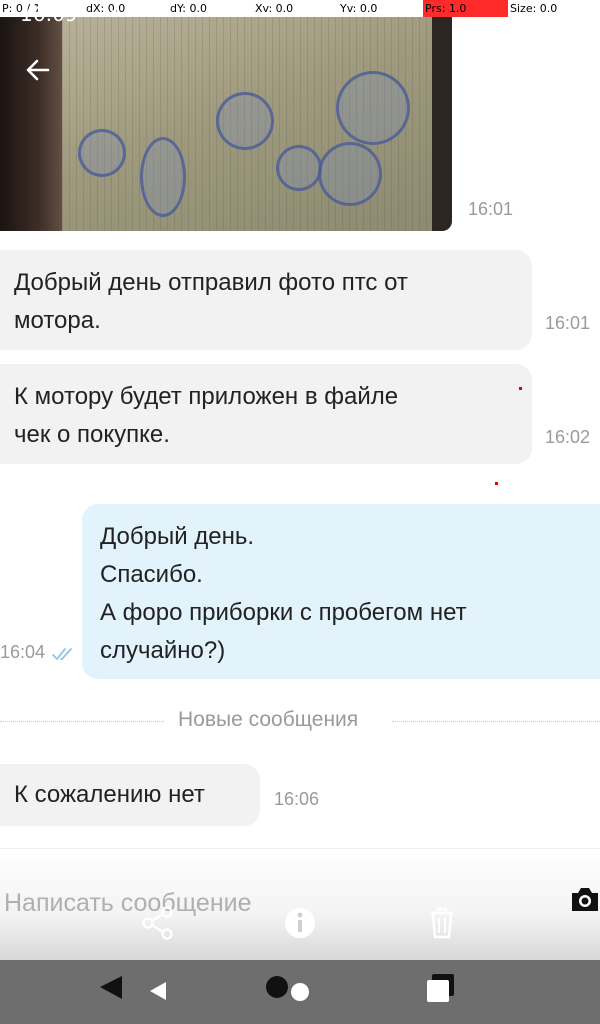  I want to click on message-text-line: мотора., so click(57, 320).